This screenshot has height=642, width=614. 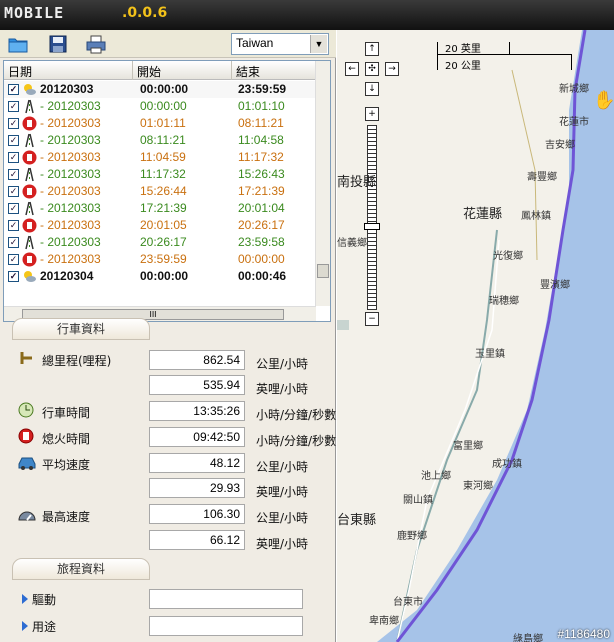 I want to click on zoom-in-button: +, so click(x=372, y=114).